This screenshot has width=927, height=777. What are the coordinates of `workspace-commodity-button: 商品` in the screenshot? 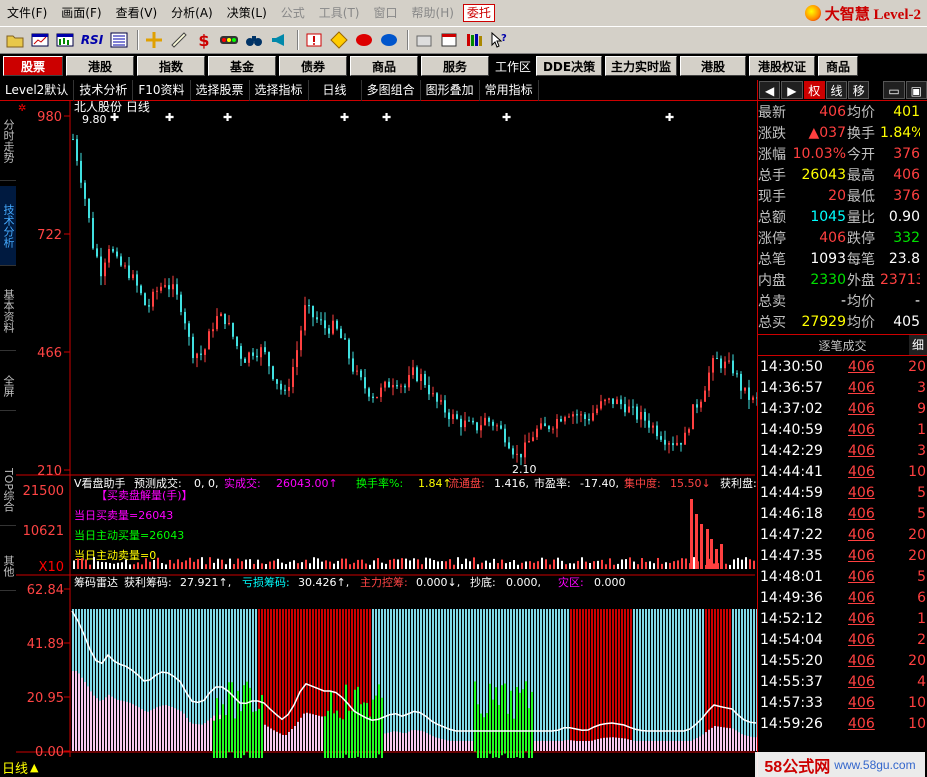 It's located at (838, 66).